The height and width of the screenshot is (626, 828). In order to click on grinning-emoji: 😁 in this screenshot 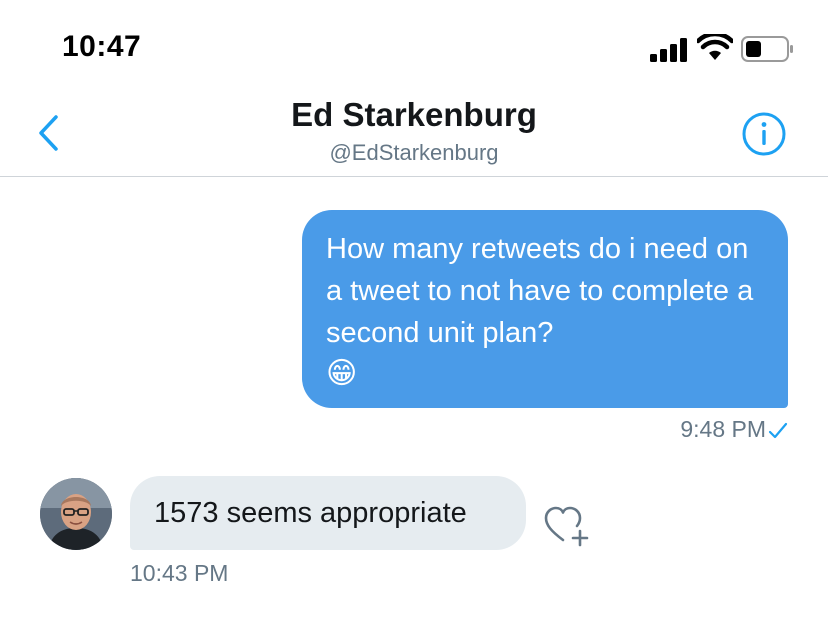, I will do `click(342, 373)`.